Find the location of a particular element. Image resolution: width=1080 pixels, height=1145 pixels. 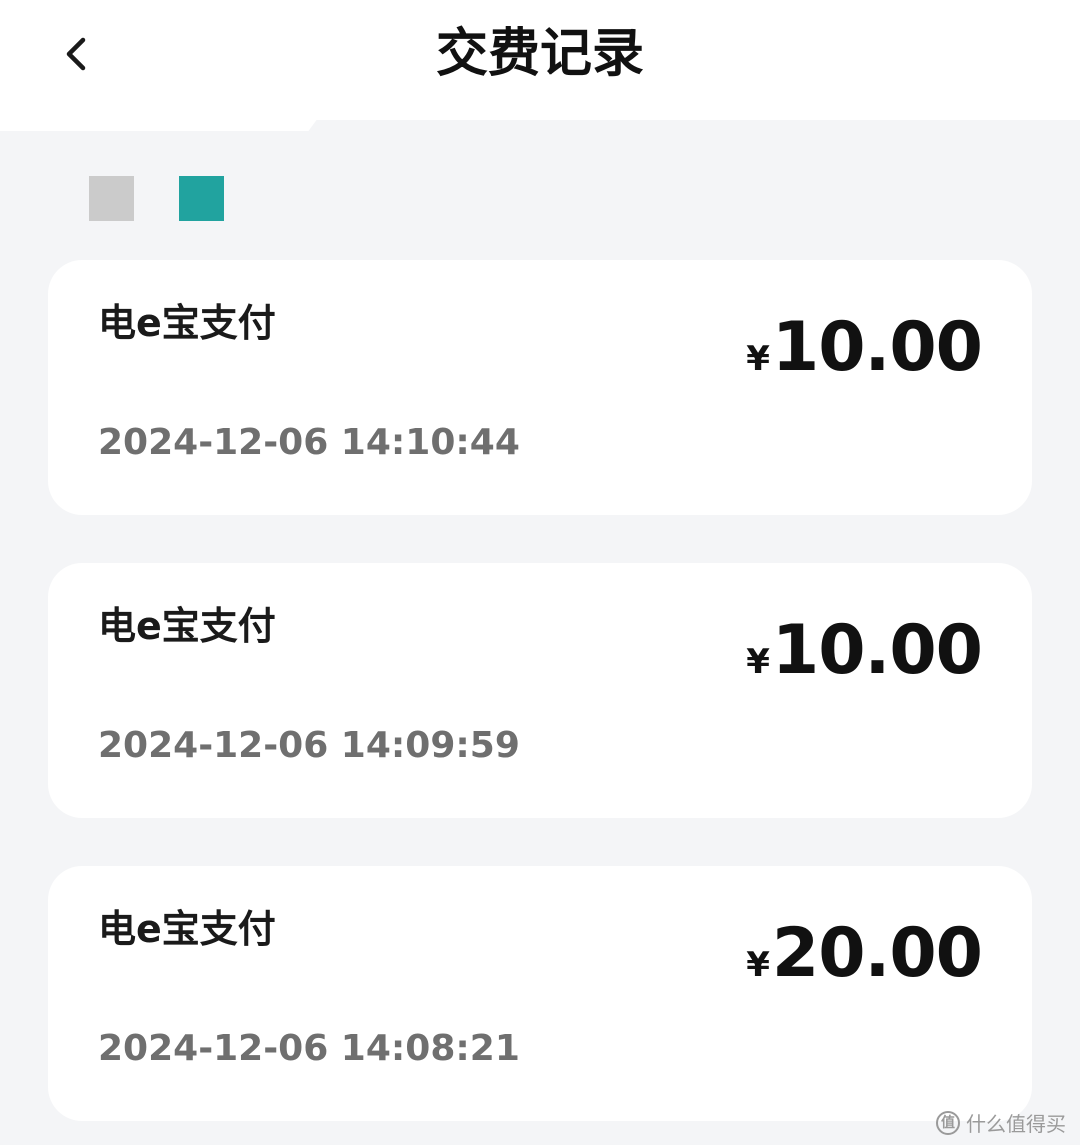

record-amount: ¥20.00 is located at coordinates (864, 962).